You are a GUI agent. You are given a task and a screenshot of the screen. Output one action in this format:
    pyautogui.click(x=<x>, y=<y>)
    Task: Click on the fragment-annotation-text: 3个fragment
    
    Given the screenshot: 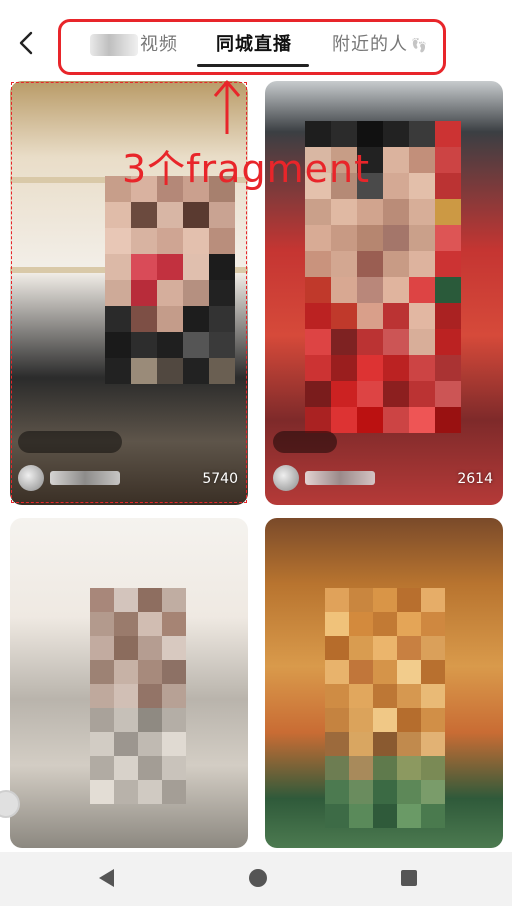 What is the action you would take?
    pyautogui.click(x=246, y=169)
    